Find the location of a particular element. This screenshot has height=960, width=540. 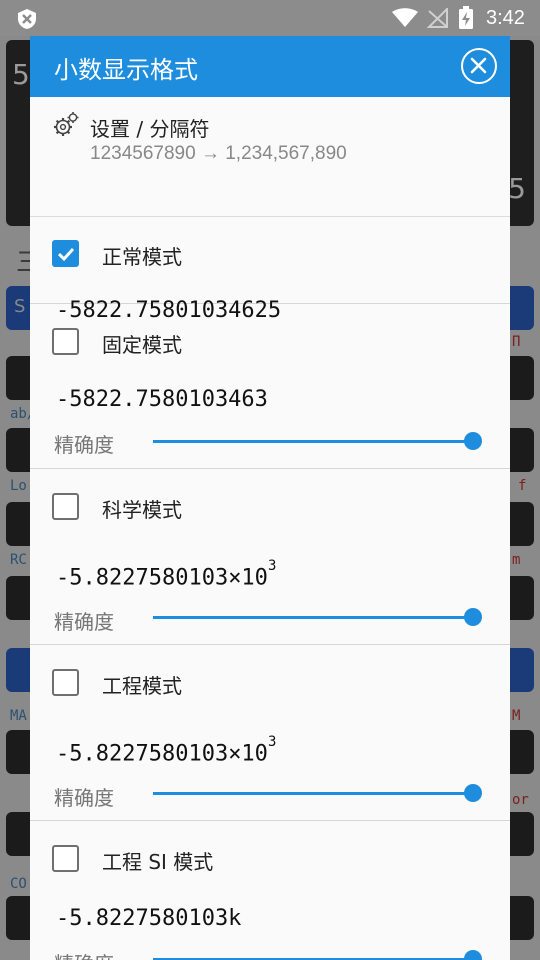

key-hint-label: Lo is located at coordinates (18, 486).